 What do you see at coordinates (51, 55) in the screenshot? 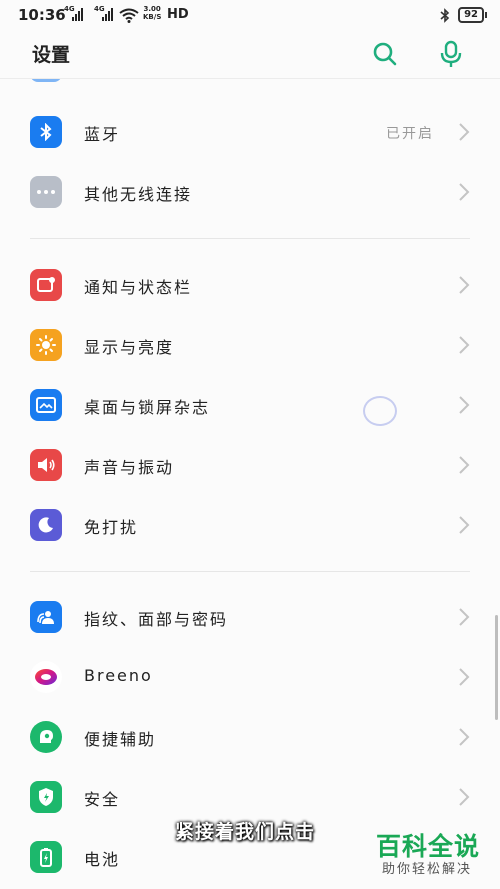
I see `page-title: 设置` at bounding box center [51, 55].